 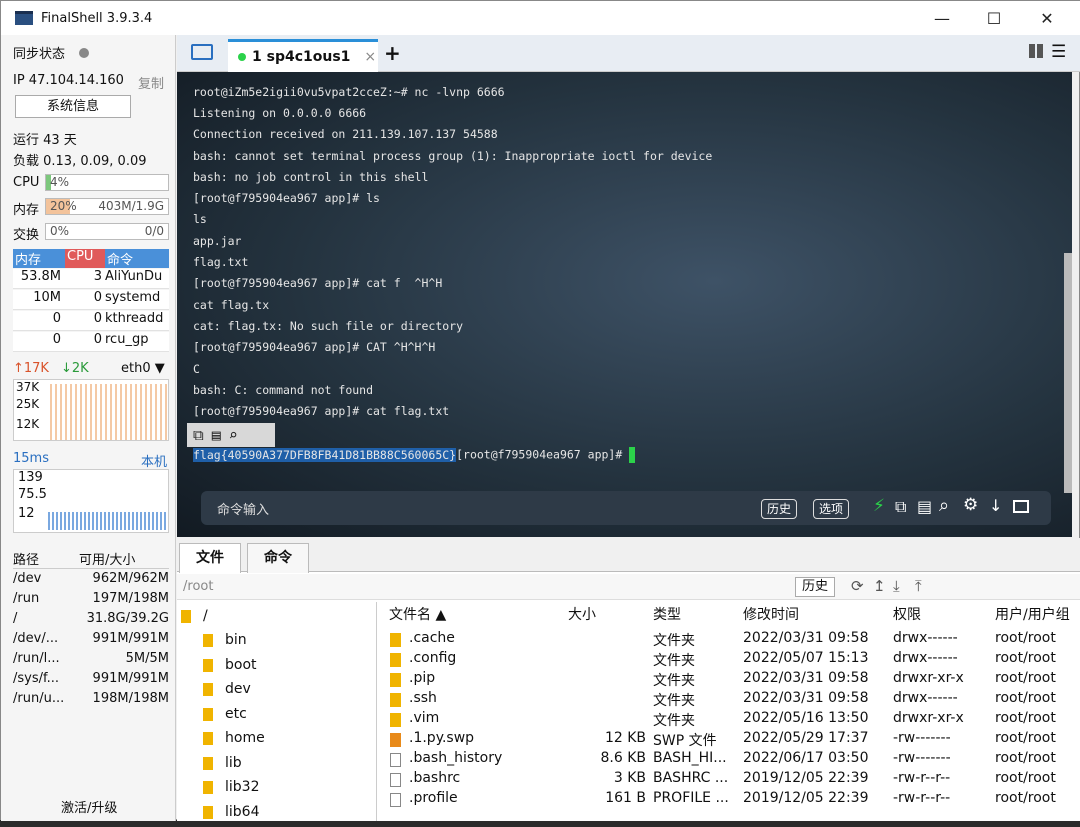 I want to click on file-mtime: 2019/12/05 22:39, so click(x=806, y=798).